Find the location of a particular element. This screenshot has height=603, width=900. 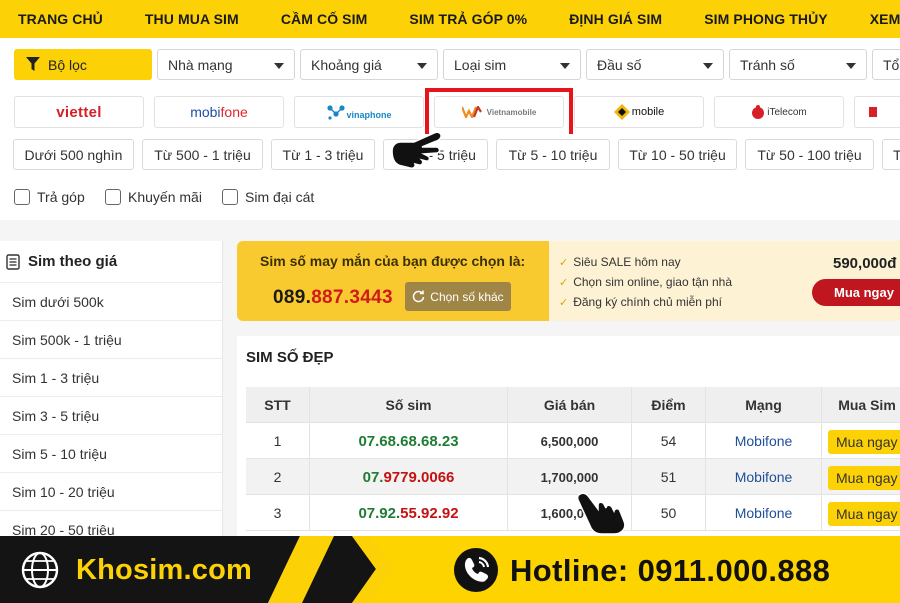

select-total-label: Tổ is located at coordinates (891, 64).